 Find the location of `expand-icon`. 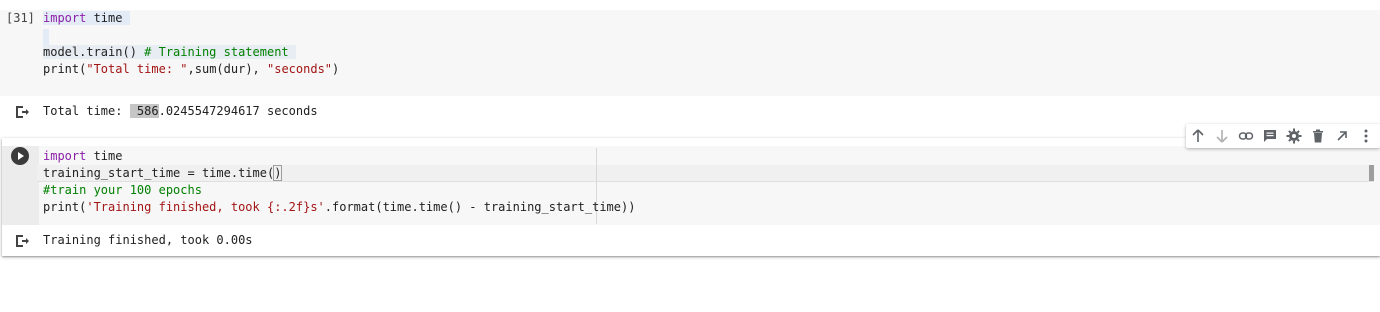

expand-icon is located at coordinates (1342, 136).